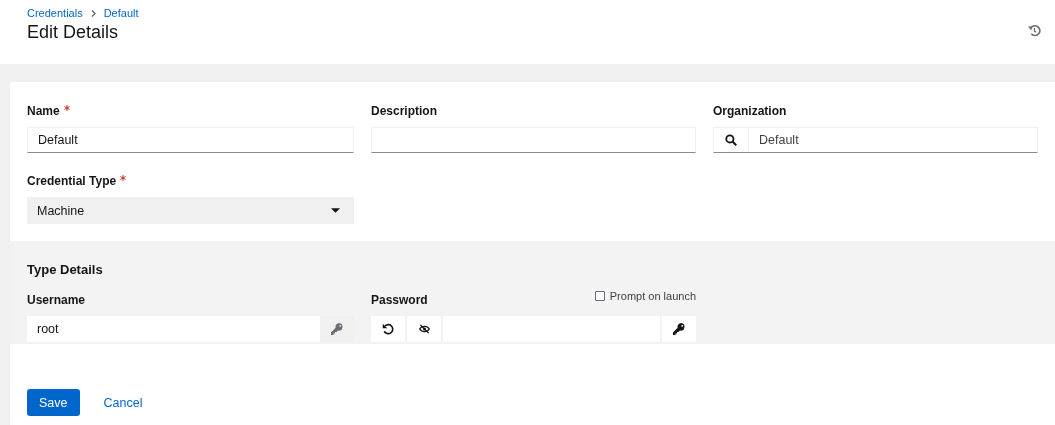 This screenshot has height=425, width=1055. What do you see at coordinates (56, 300) in the screenshot?
I see `field-label: Username` at bounding box center [56, 300].